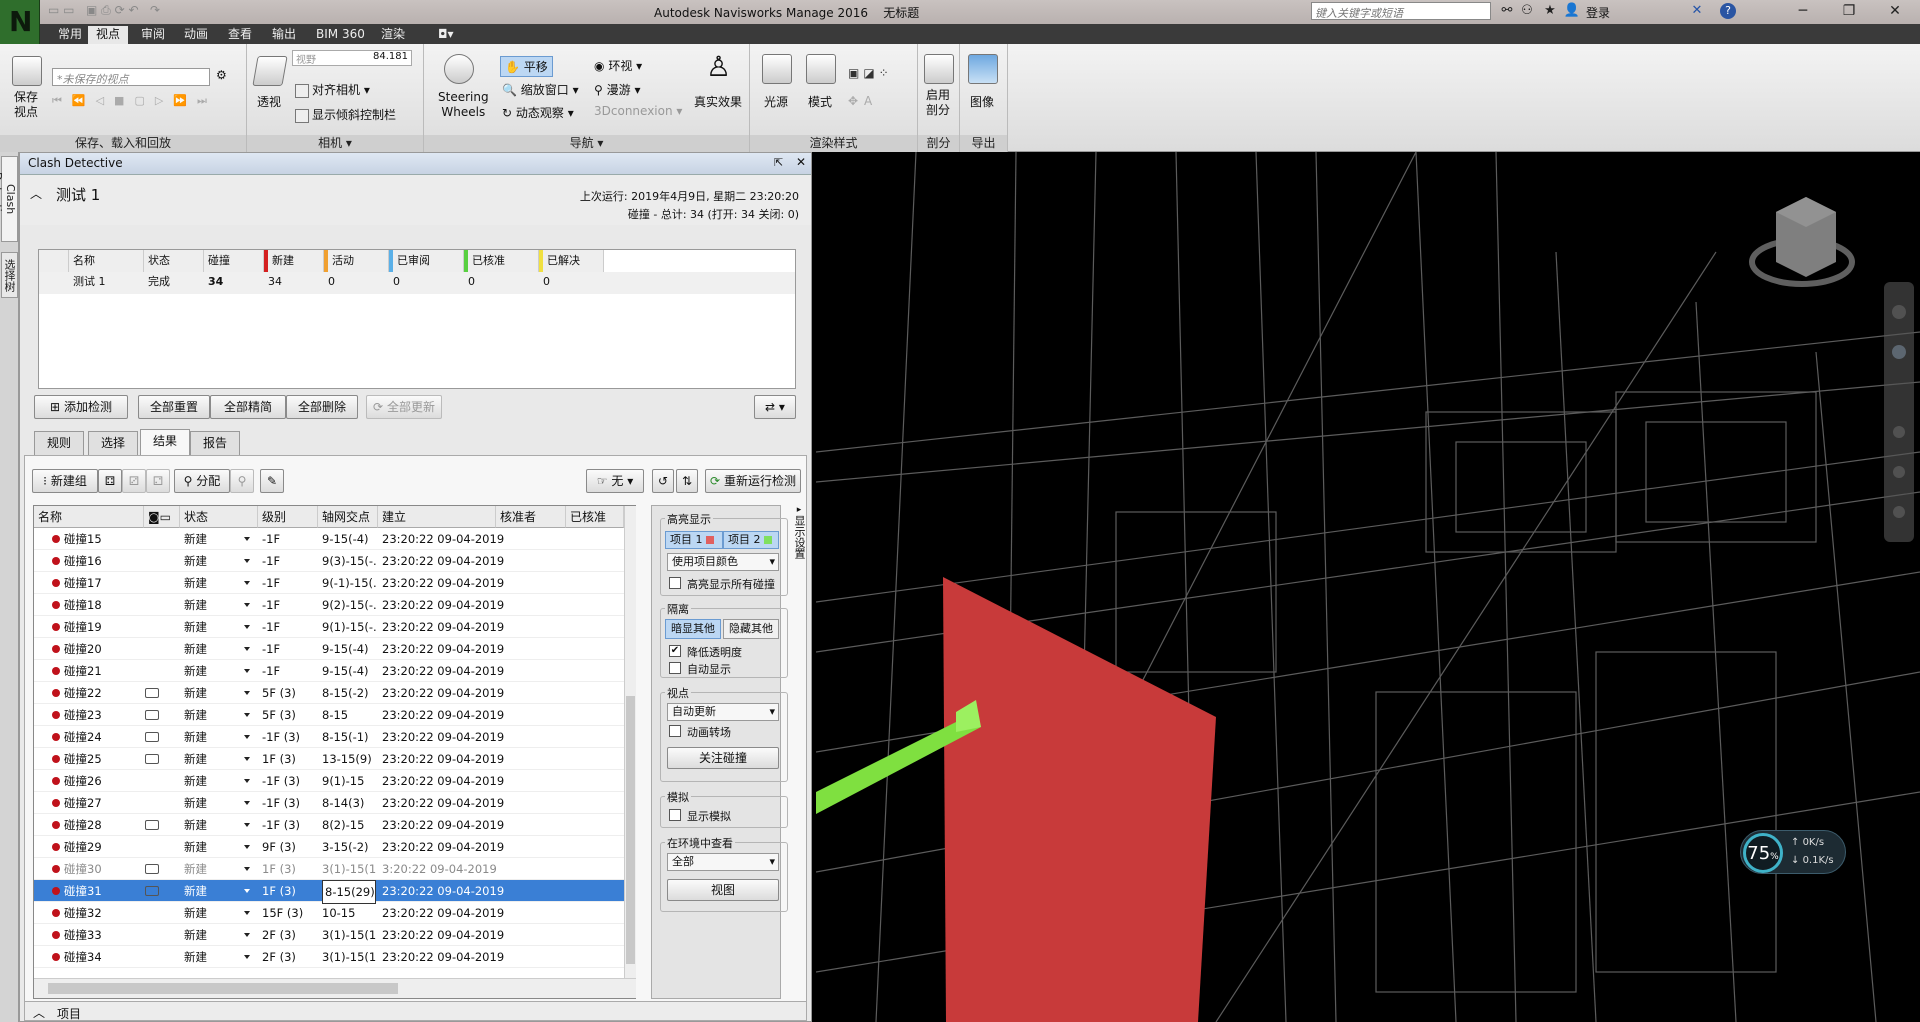 Image resolution: width=1920 pixels, height=1022 pixels. I want to click on save-viewpoint-button: 保存 视点, so click(26, 105).